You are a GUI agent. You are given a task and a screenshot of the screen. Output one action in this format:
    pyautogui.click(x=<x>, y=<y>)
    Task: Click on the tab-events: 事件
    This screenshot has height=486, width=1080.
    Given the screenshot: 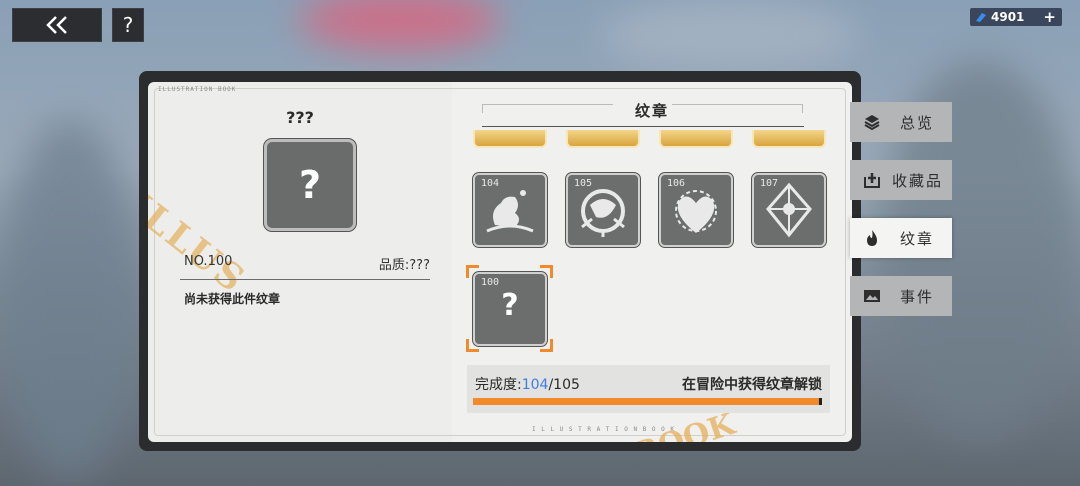 What is the action you would take?
    pyautogui.click(x=901, y=296)
    